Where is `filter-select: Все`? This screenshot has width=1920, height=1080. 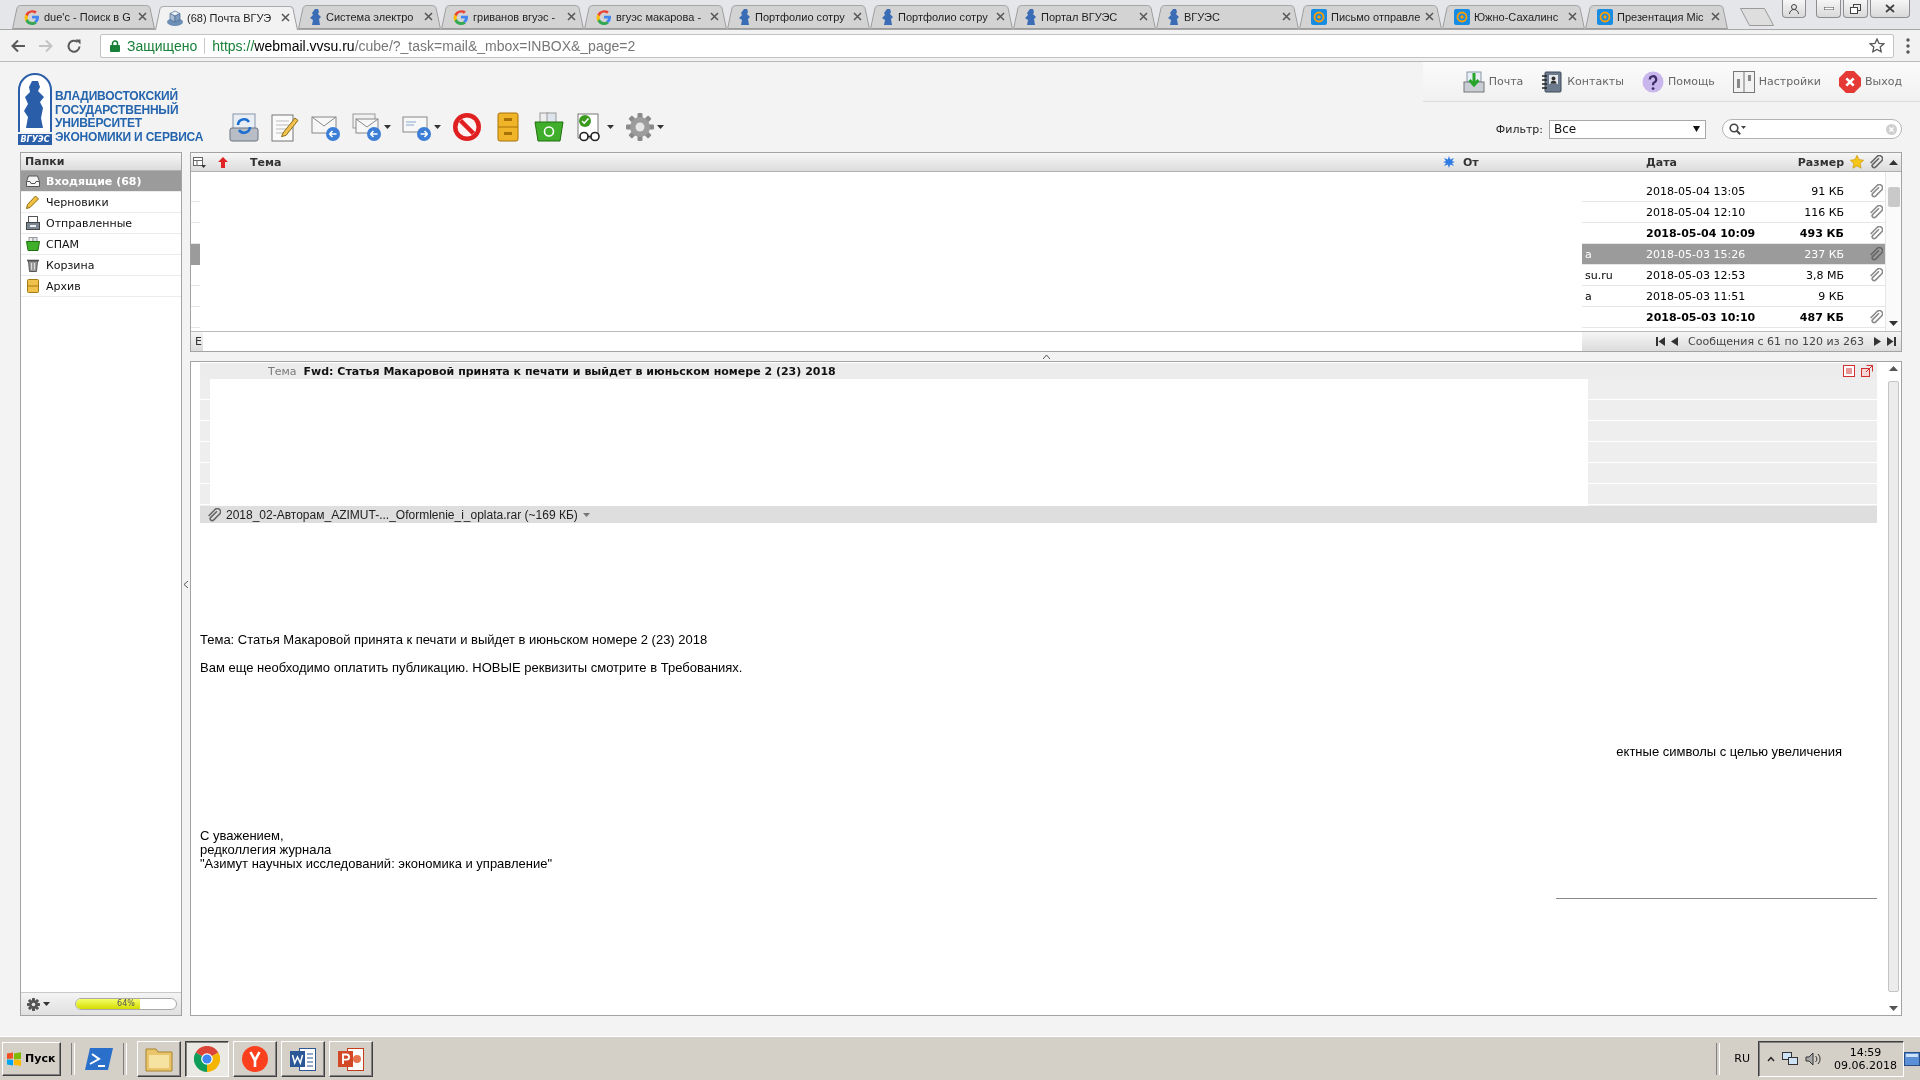 filter-select: Все is located at coordinates (1627, 129).